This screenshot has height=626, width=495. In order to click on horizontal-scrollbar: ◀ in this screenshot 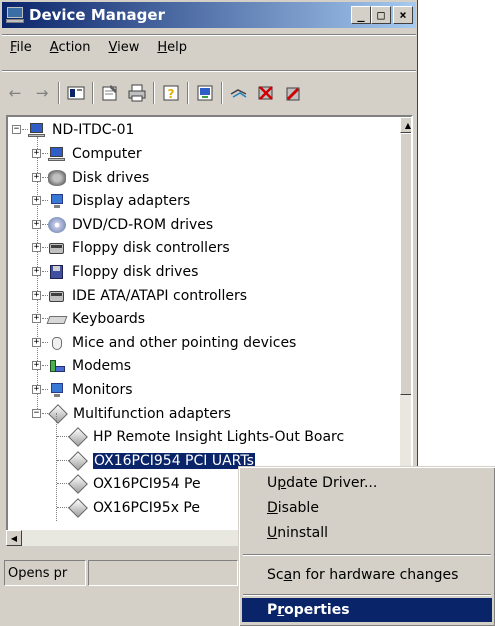, I will do `click(126, 538)`.